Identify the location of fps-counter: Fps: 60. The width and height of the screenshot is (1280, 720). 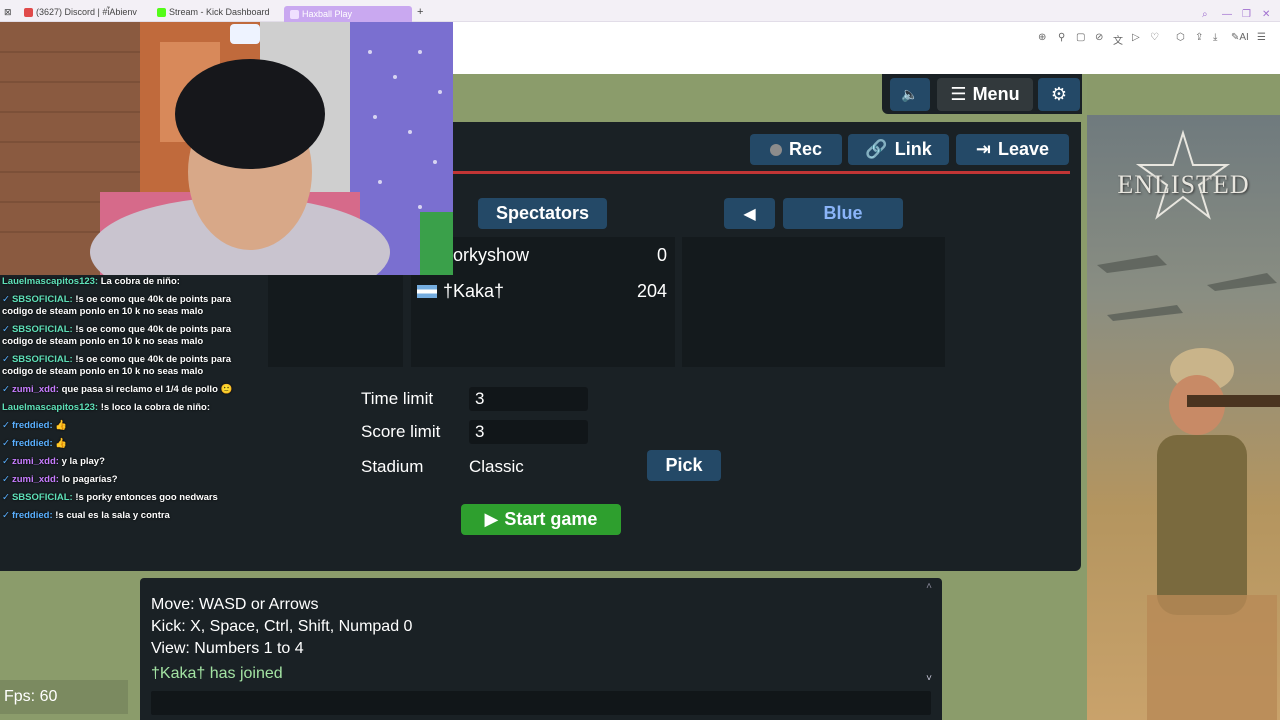
(64, 697).